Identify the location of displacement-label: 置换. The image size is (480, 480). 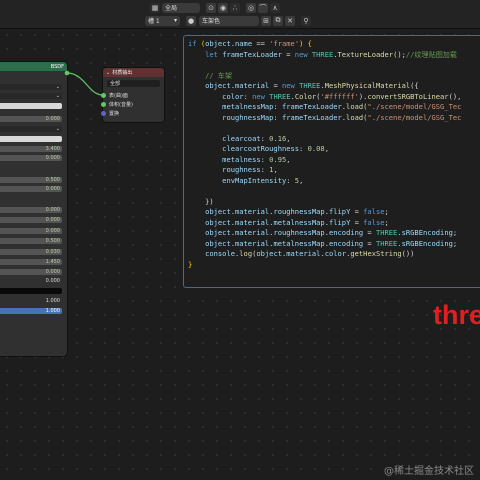
(114, 114).